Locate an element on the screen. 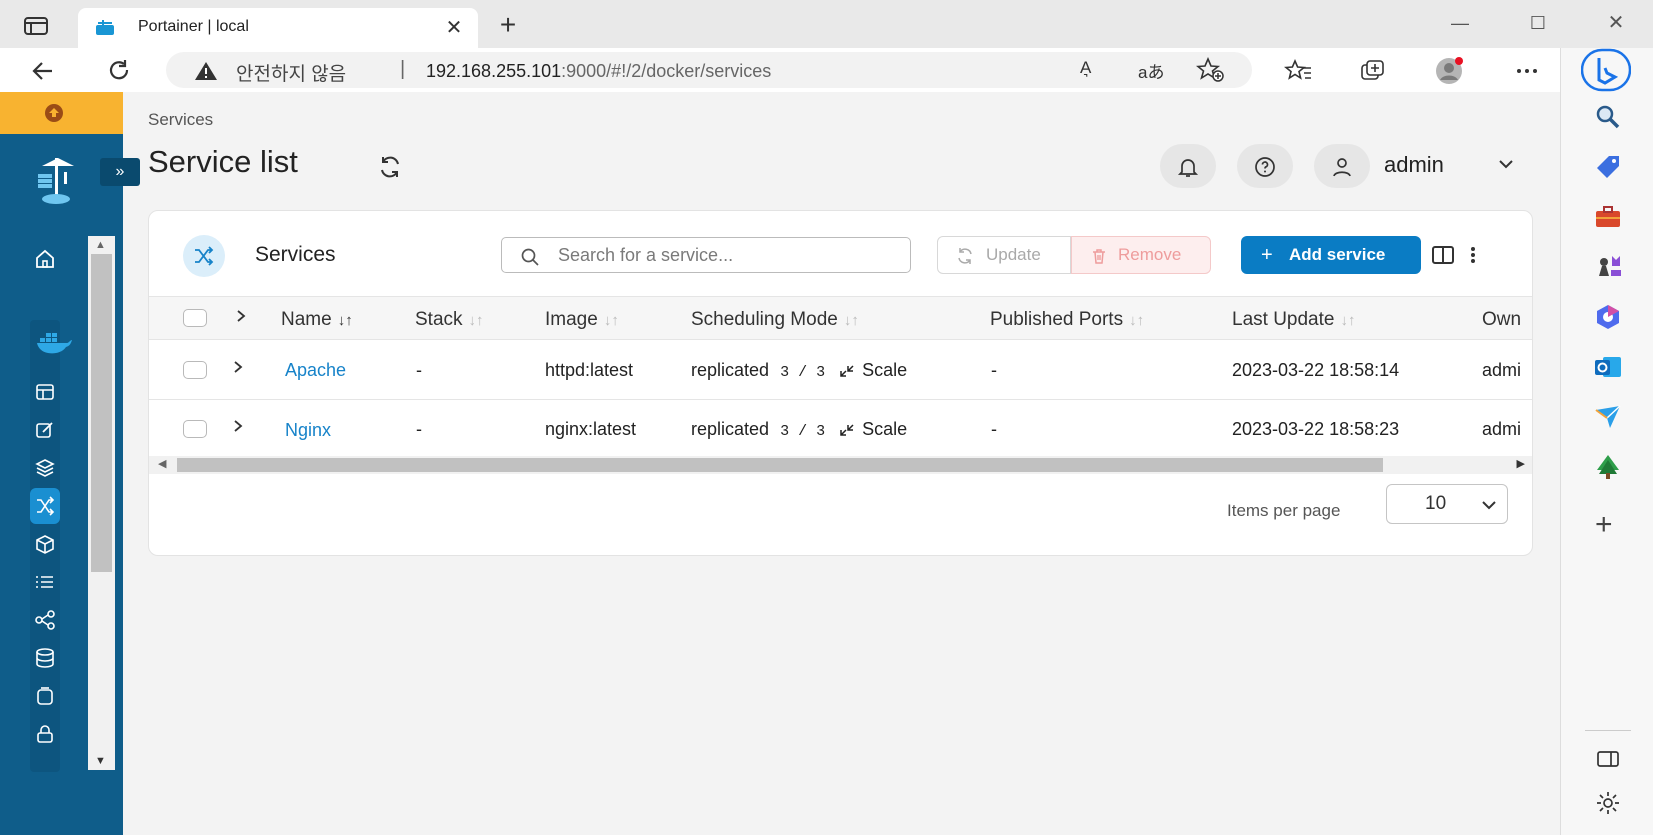 The image size is (1653, 835). column-published-ports: Published Ports ↓↑ is located at coordinates (1067, 320).